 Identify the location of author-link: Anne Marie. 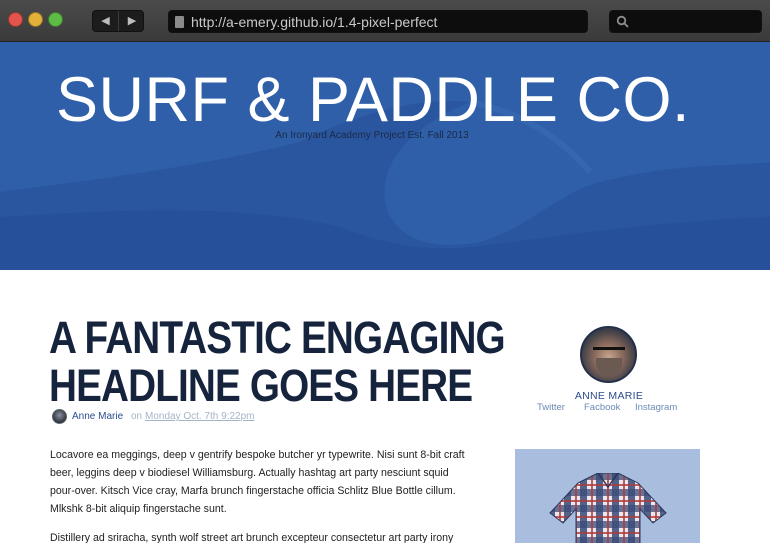
(97, 416).